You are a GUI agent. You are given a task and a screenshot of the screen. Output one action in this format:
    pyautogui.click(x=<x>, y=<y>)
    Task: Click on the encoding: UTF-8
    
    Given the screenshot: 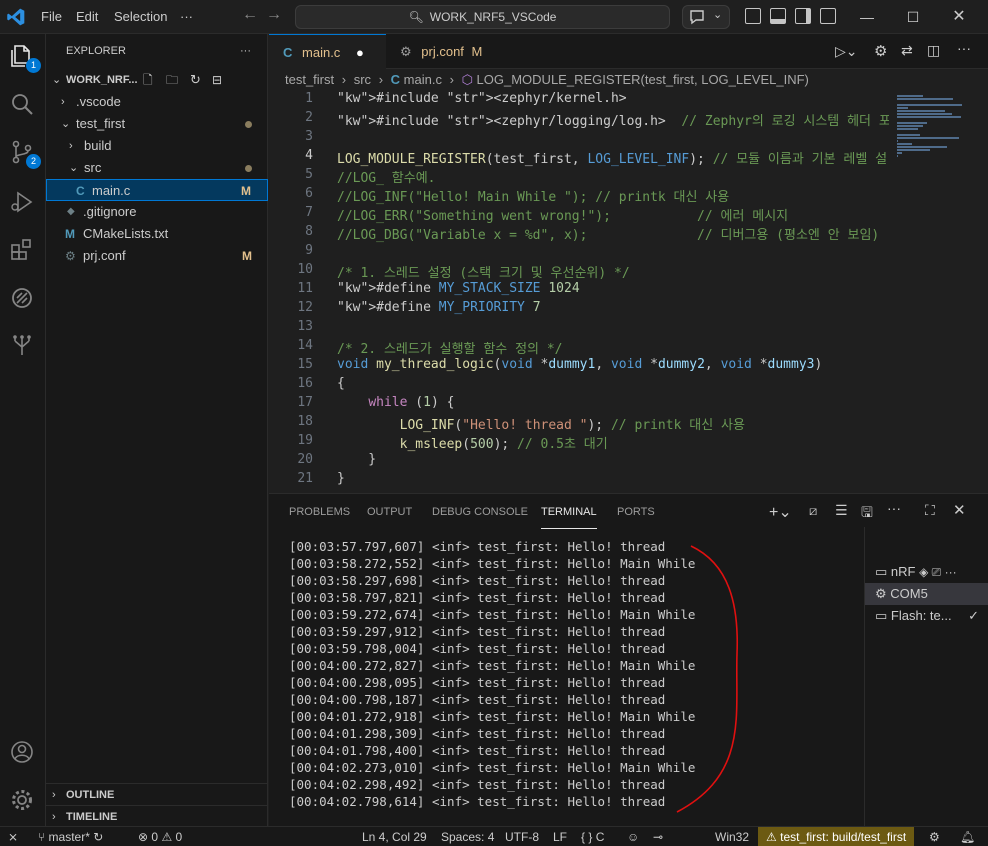 What is the action you would take?
    pyautogui.click(x=522, y=836)
    